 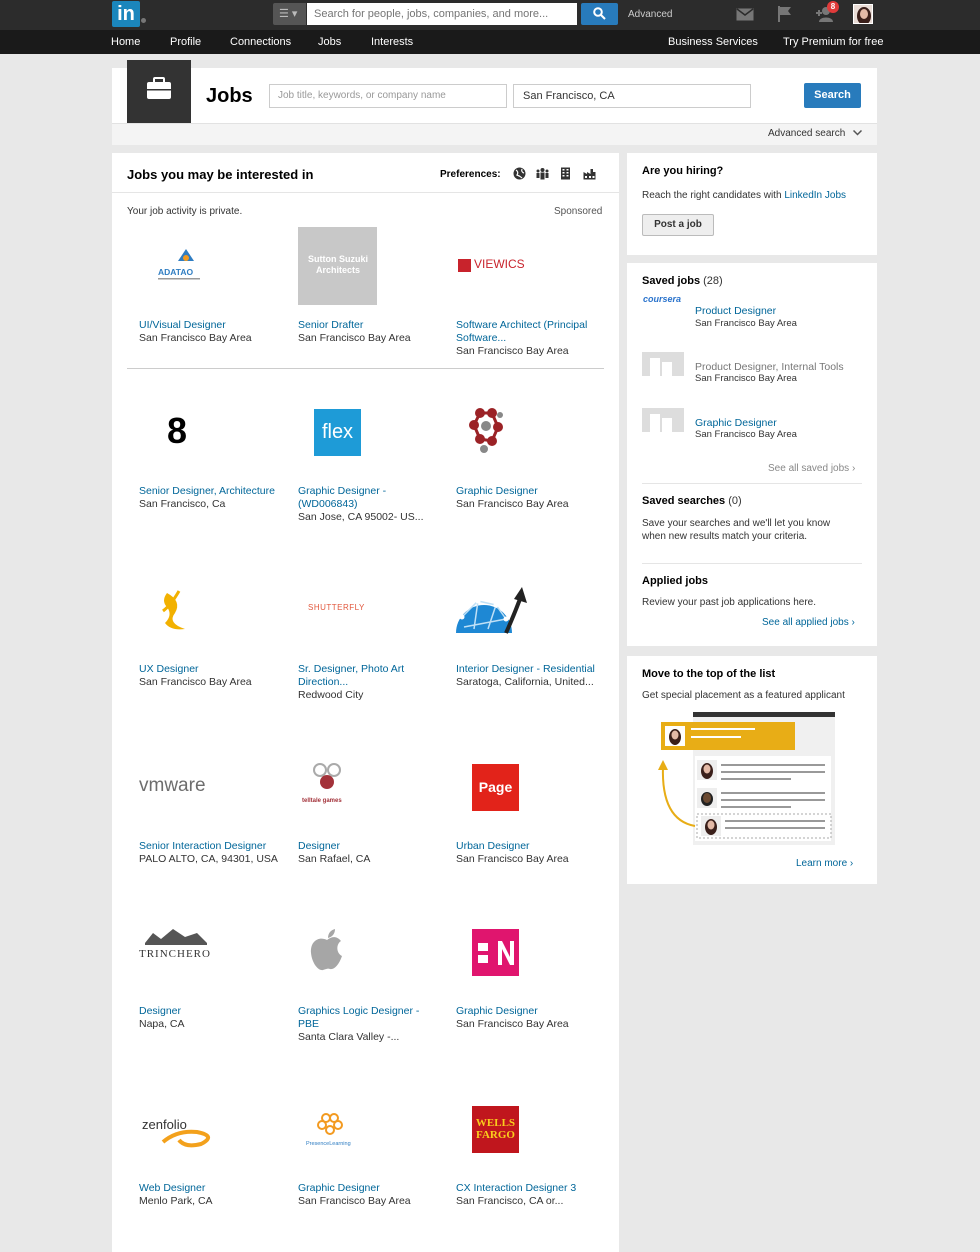 I want to click on nav-profile: Profile, so click(x=185, y=42).